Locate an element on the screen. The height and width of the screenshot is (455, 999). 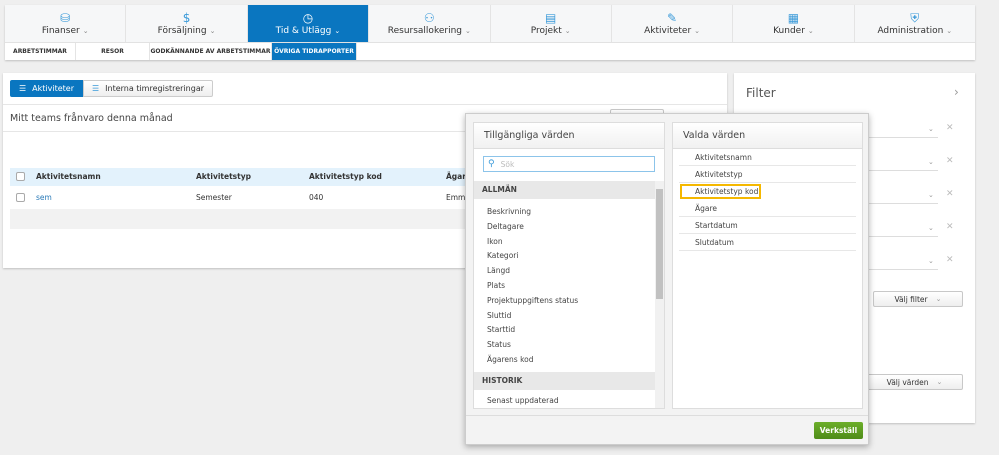
scrollbar-thumb is located at coordinates (659, 244).